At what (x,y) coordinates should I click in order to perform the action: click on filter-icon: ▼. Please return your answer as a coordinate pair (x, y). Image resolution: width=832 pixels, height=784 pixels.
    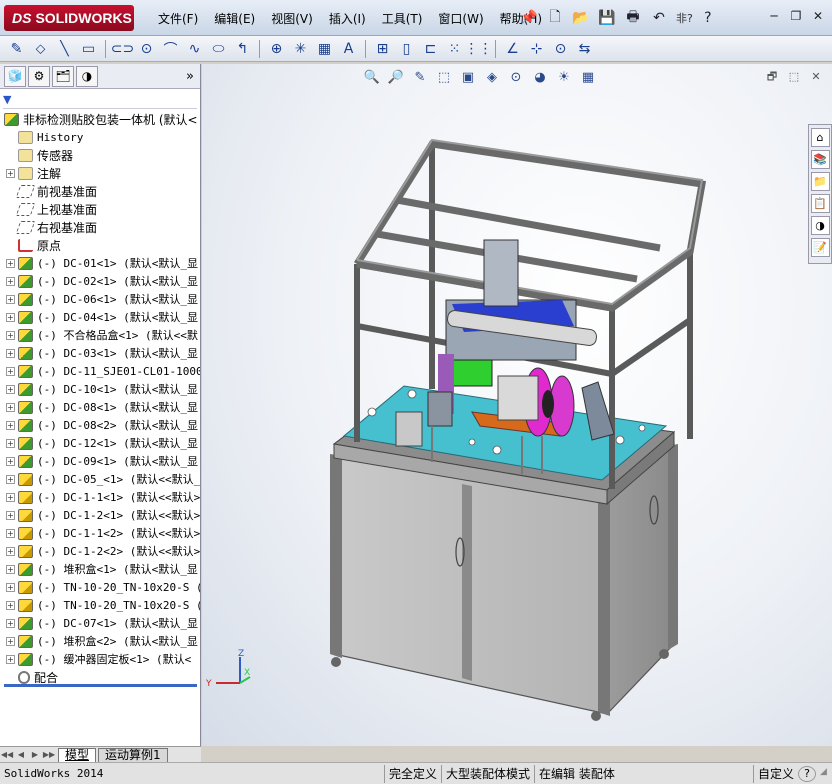
    Looking at the image, I should click on (7, 99).